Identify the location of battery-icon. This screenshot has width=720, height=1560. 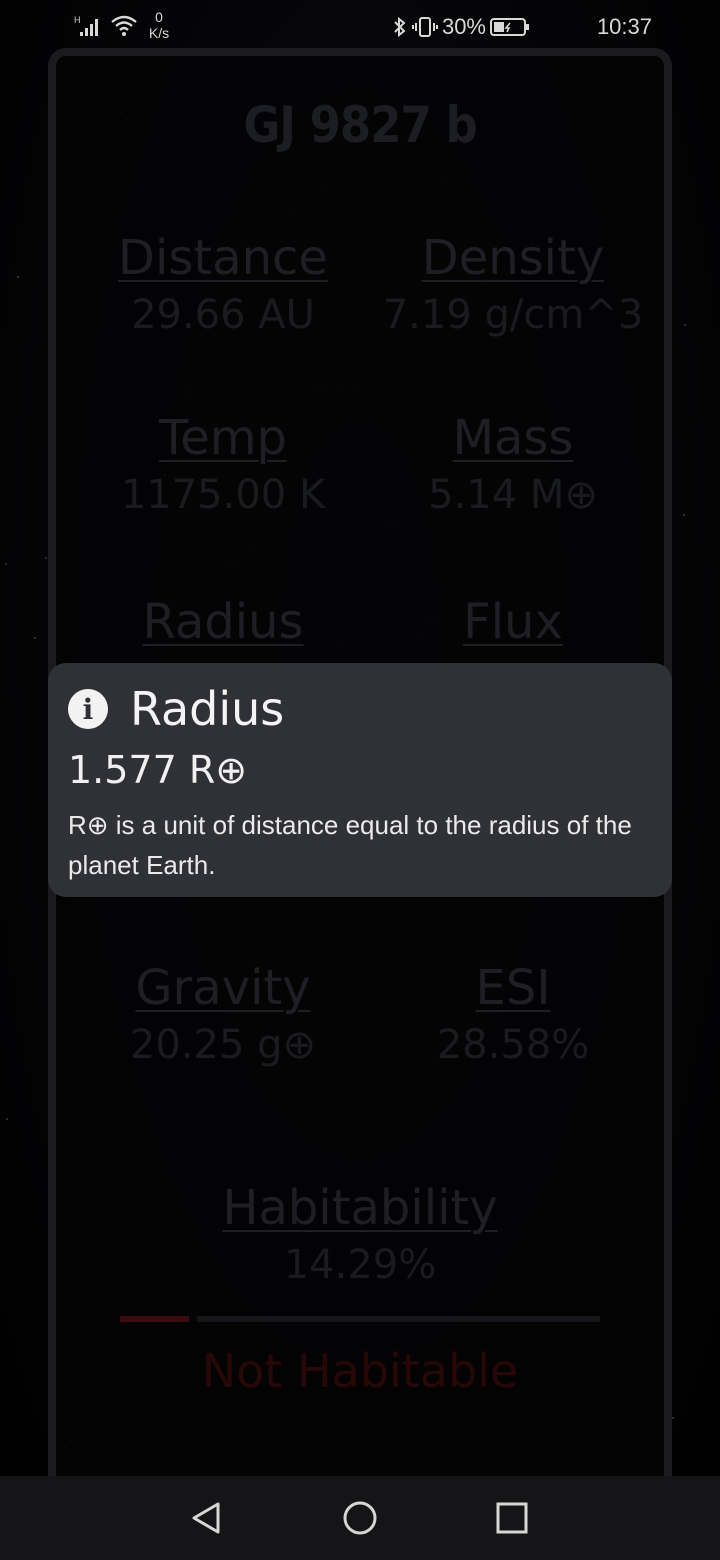
(509, 27).